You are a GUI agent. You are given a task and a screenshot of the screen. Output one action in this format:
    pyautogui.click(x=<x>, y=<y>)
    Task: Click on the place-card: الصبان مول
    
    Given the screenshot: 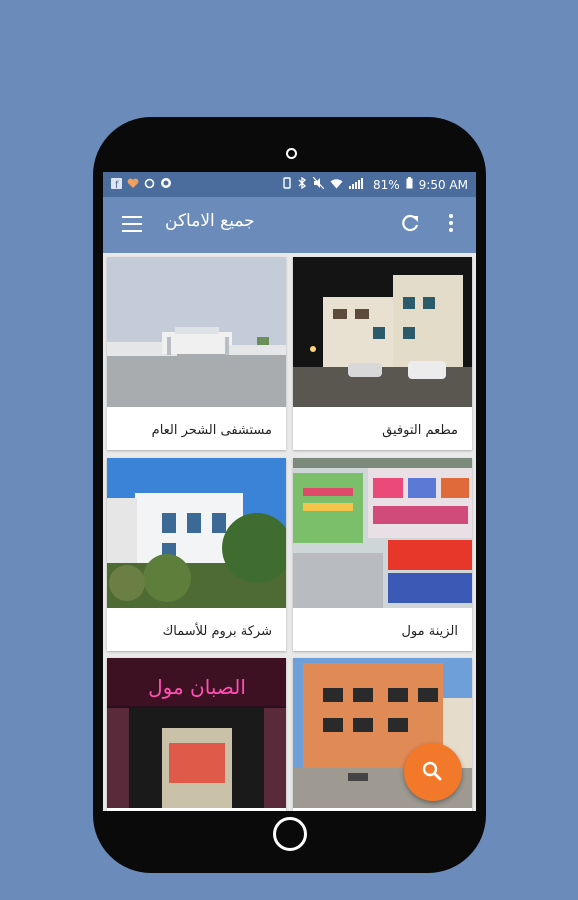 What is the action you would take?
    pyautogui.click(x=196, y=734)
    